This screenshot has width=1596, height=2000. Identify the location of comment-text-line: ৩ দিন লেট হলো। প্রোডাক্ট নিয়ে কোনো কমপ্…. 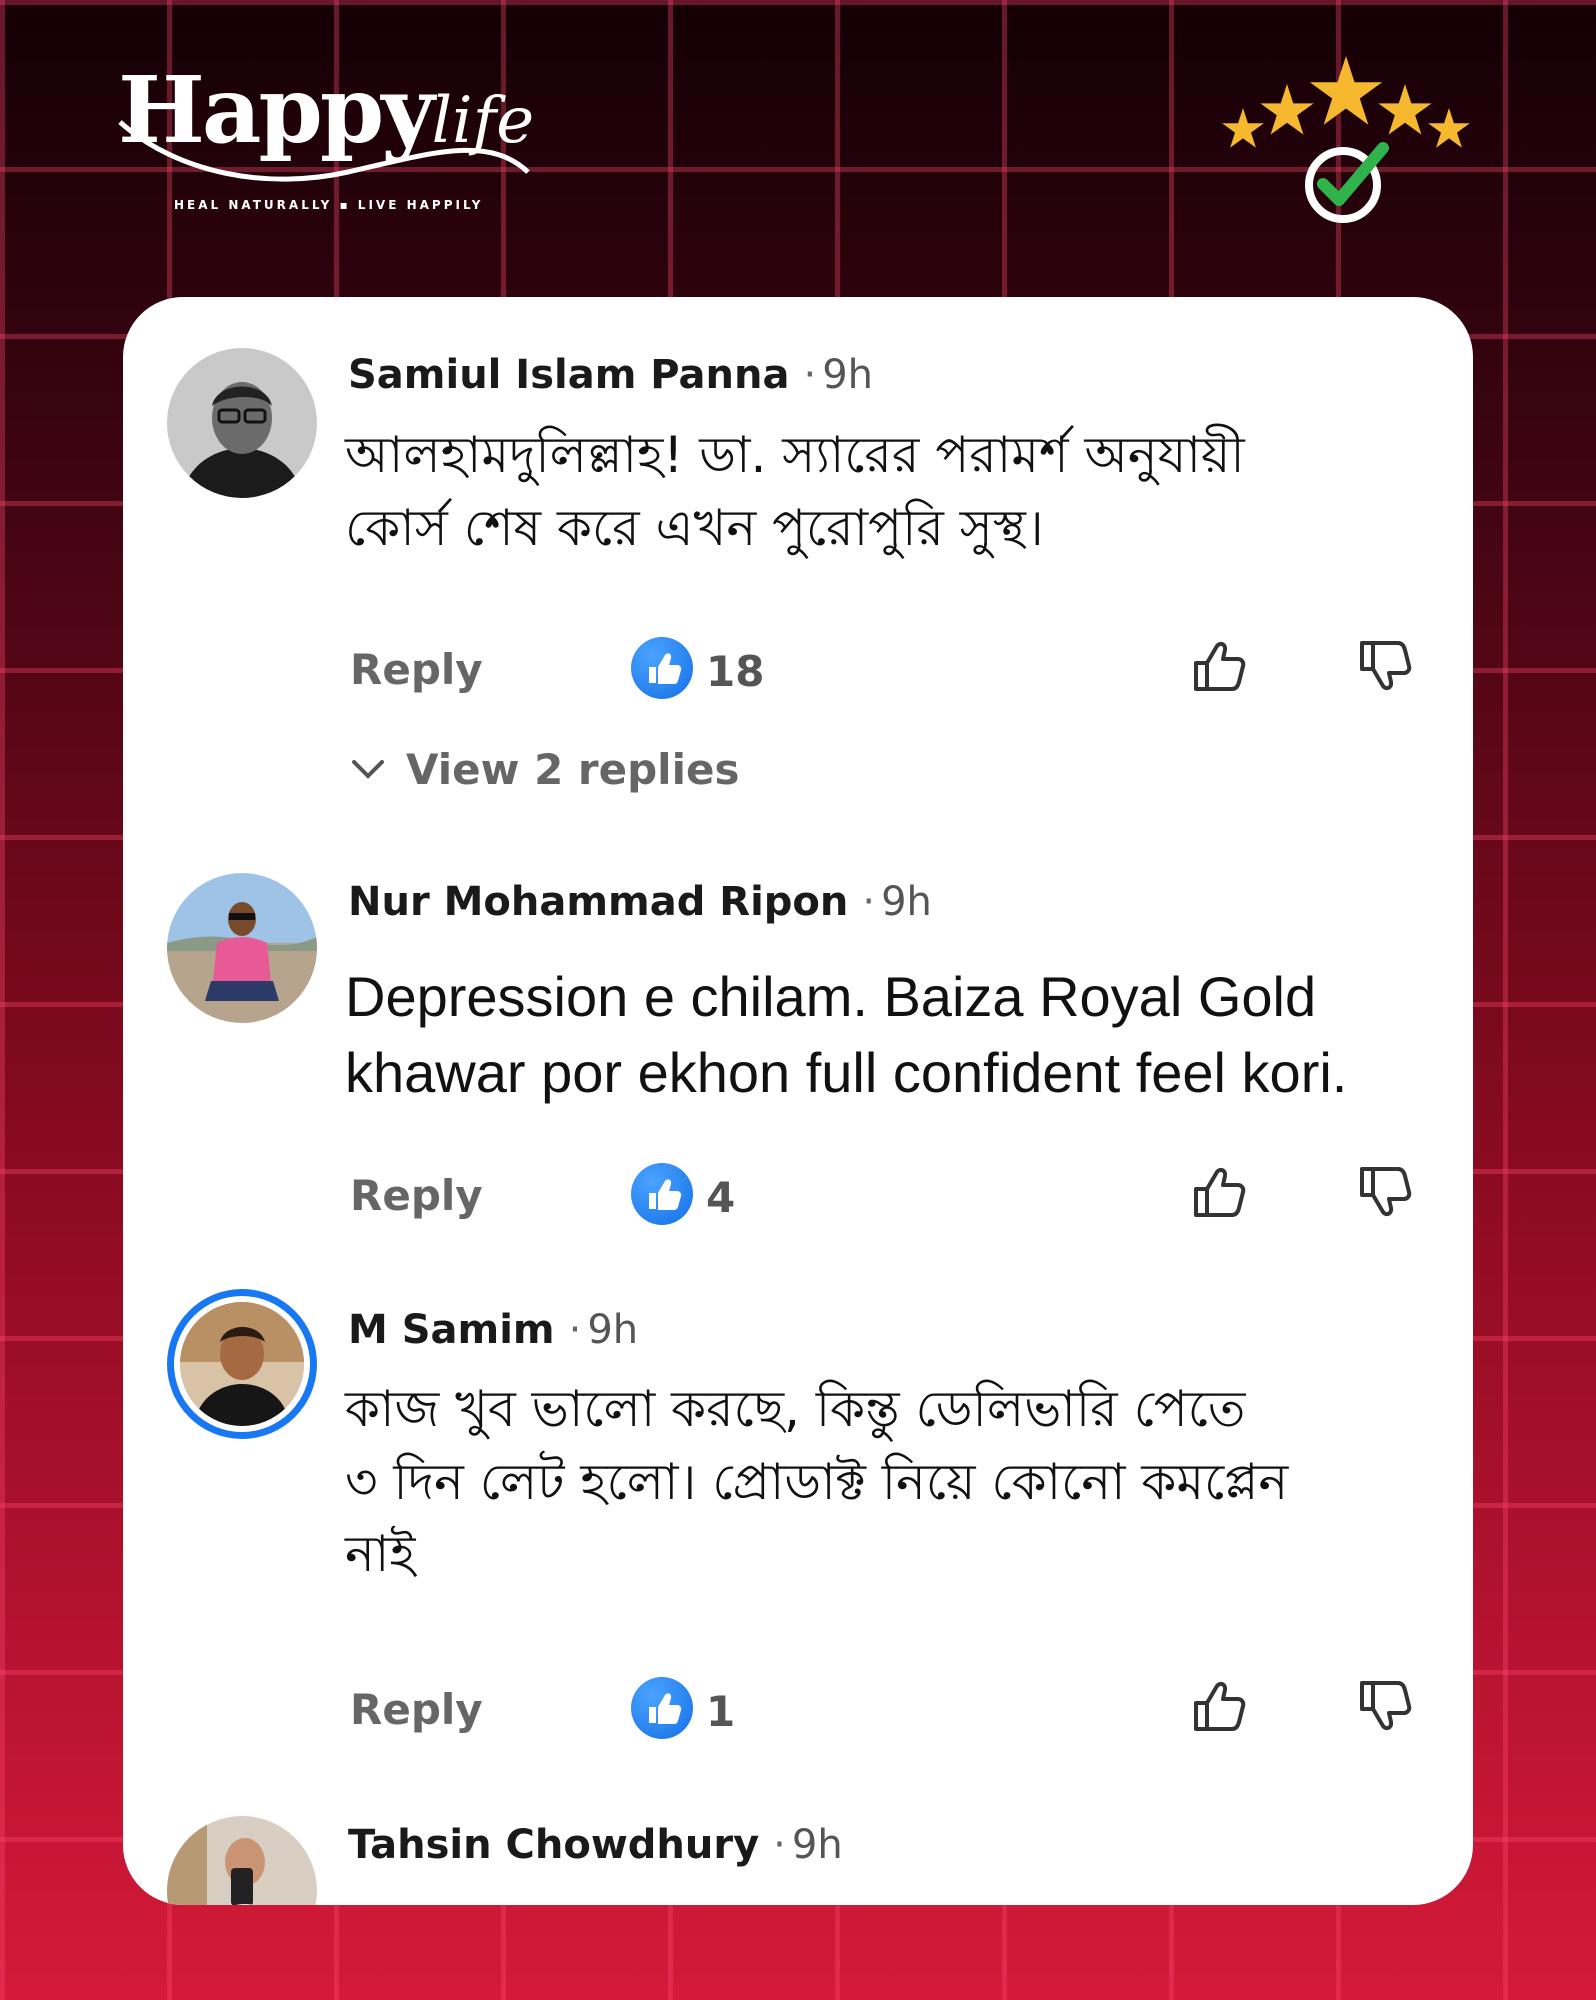
(817, 1481).